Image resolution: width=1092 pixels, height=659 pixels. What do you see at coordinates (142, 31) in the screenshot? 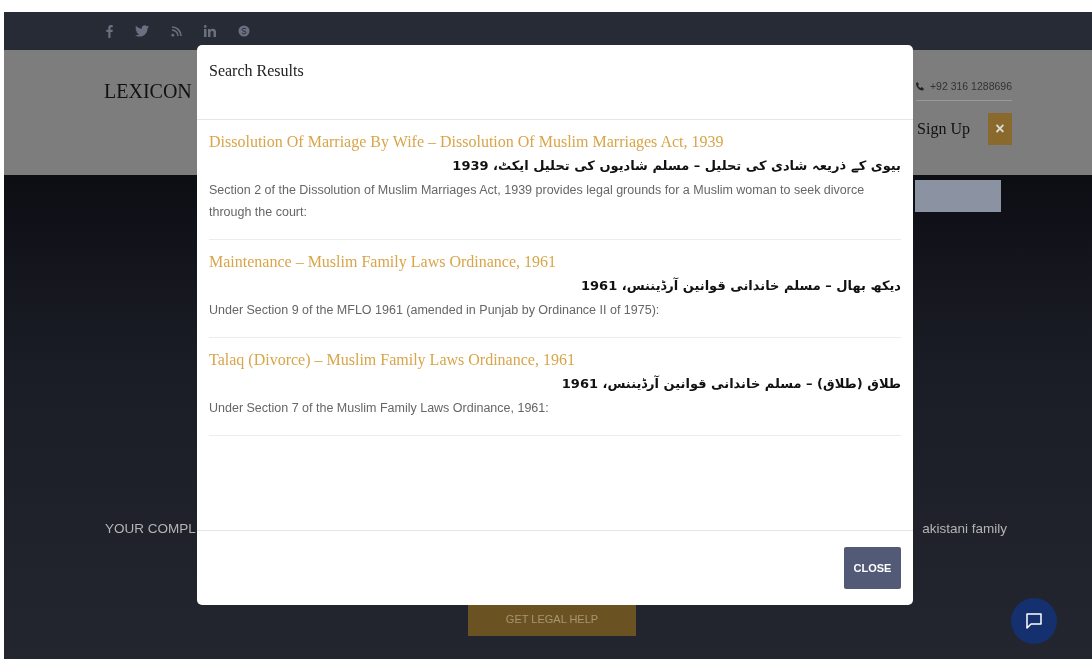
I see `twitter-icon` at bounding box center [142, 31].